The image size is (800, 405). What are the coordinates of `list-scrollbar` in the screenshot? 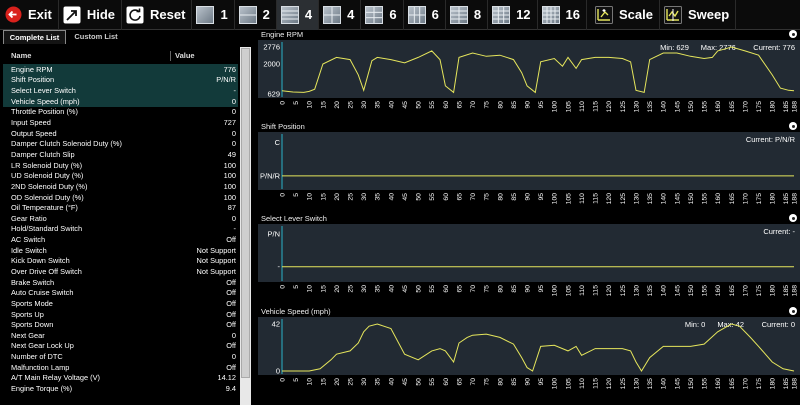 It's located at (245, 226).